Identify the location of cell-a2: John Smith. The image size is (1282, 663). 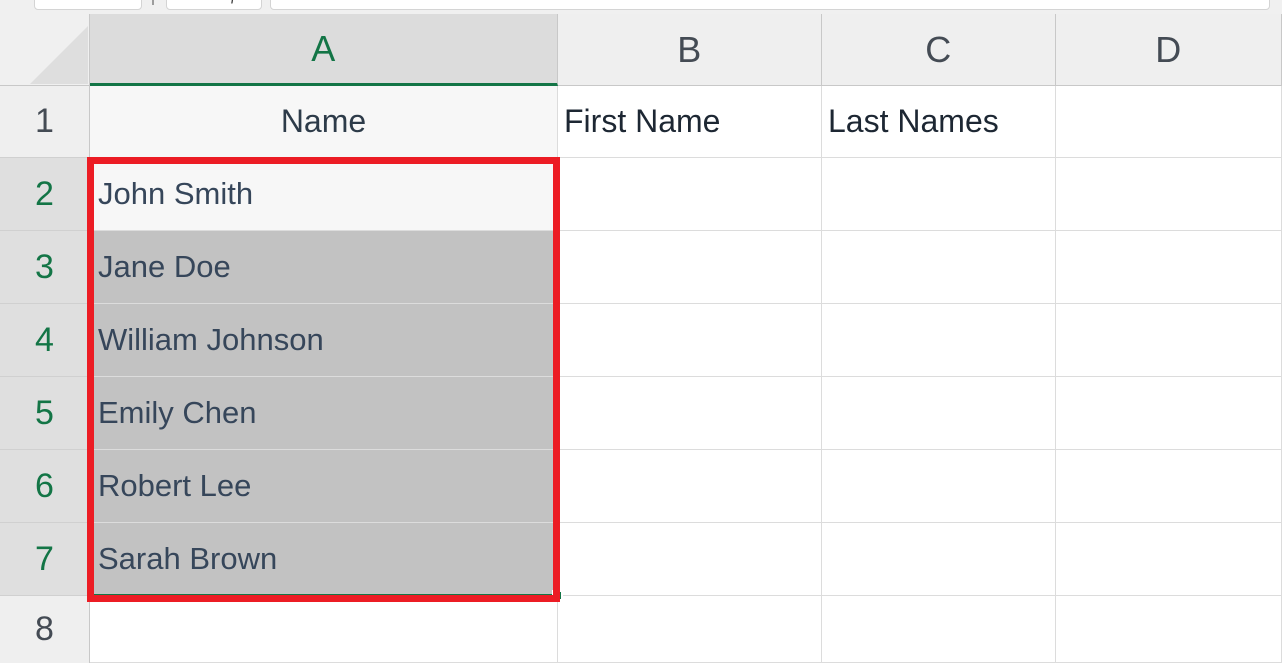
(324, 194).